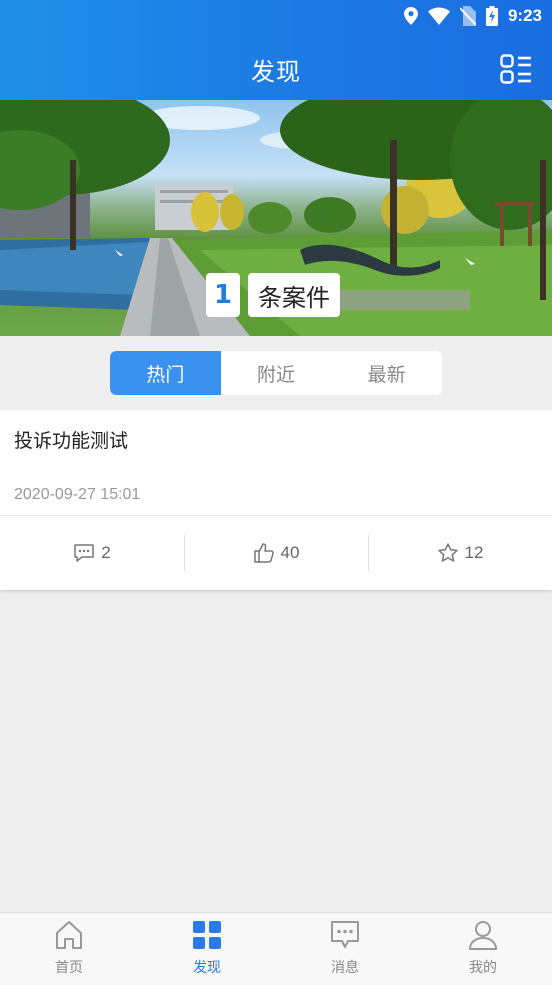  I want to click on list-menu-icon, so click(515, 69).